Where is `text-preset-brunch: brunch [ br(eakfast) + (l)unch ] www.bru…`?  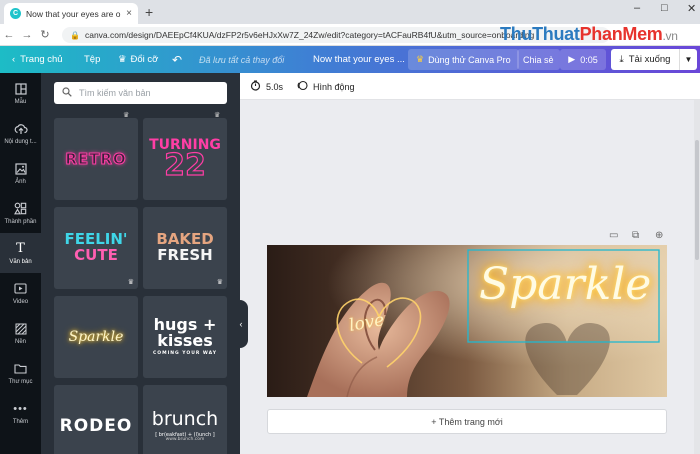 text-preset-brunch: brunch [ br(eakfast) + (l)unch ] www.bru… is located at coordinates (185, 419).